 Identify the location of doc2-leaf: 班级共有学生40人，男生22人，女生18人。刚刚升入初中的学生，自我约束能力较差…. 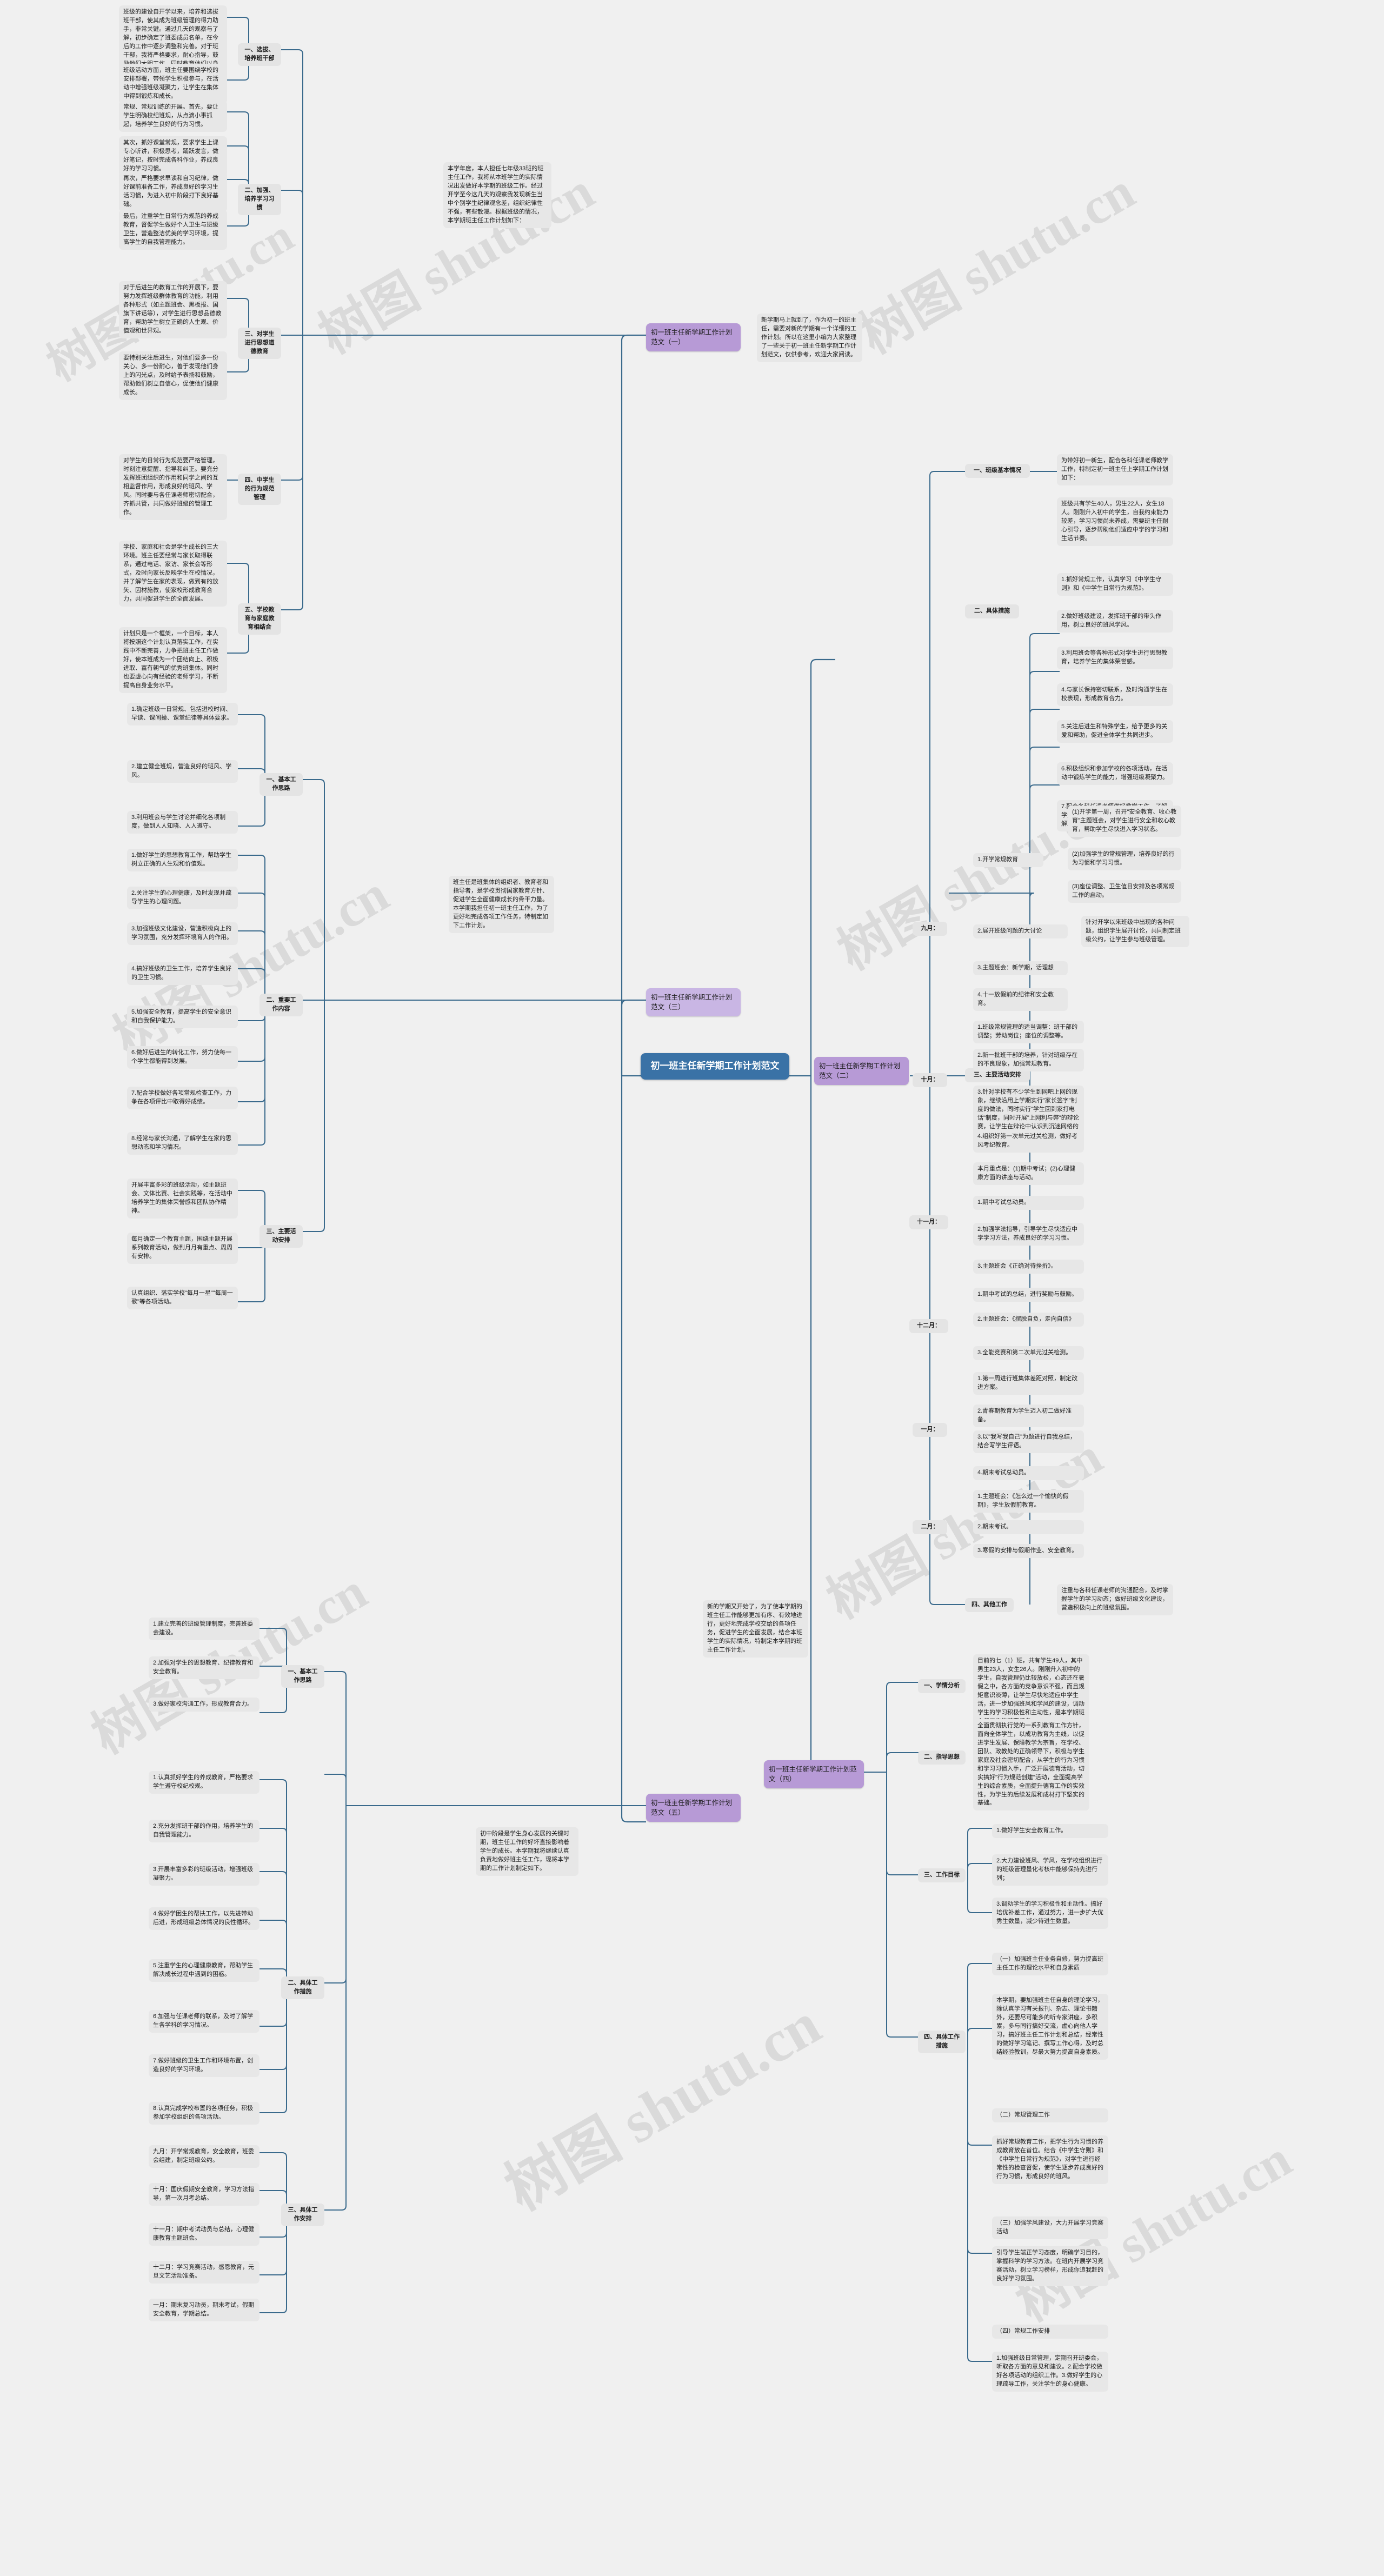
(1115, 521).